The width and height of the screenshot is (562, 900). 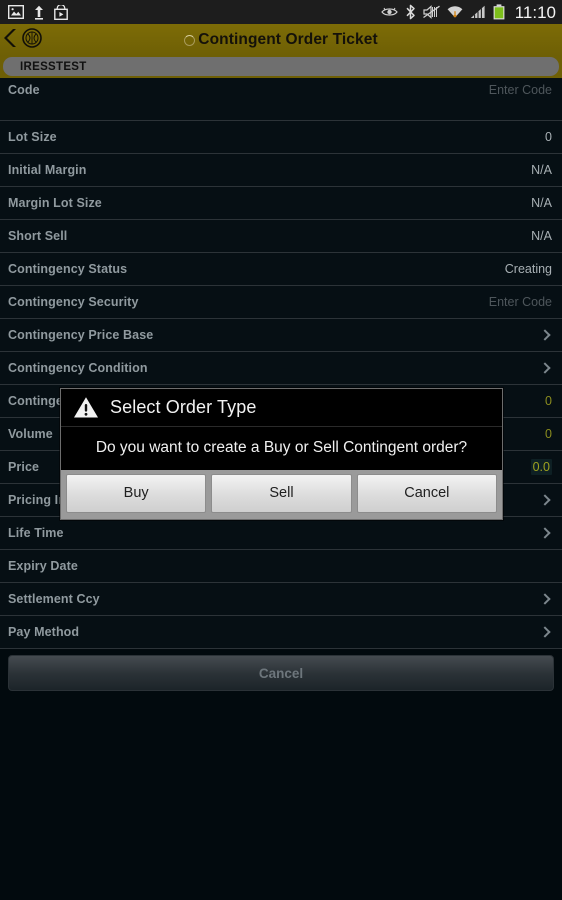 I want to click on form-row-label: Initial Margin, so click(x=47, y=170).